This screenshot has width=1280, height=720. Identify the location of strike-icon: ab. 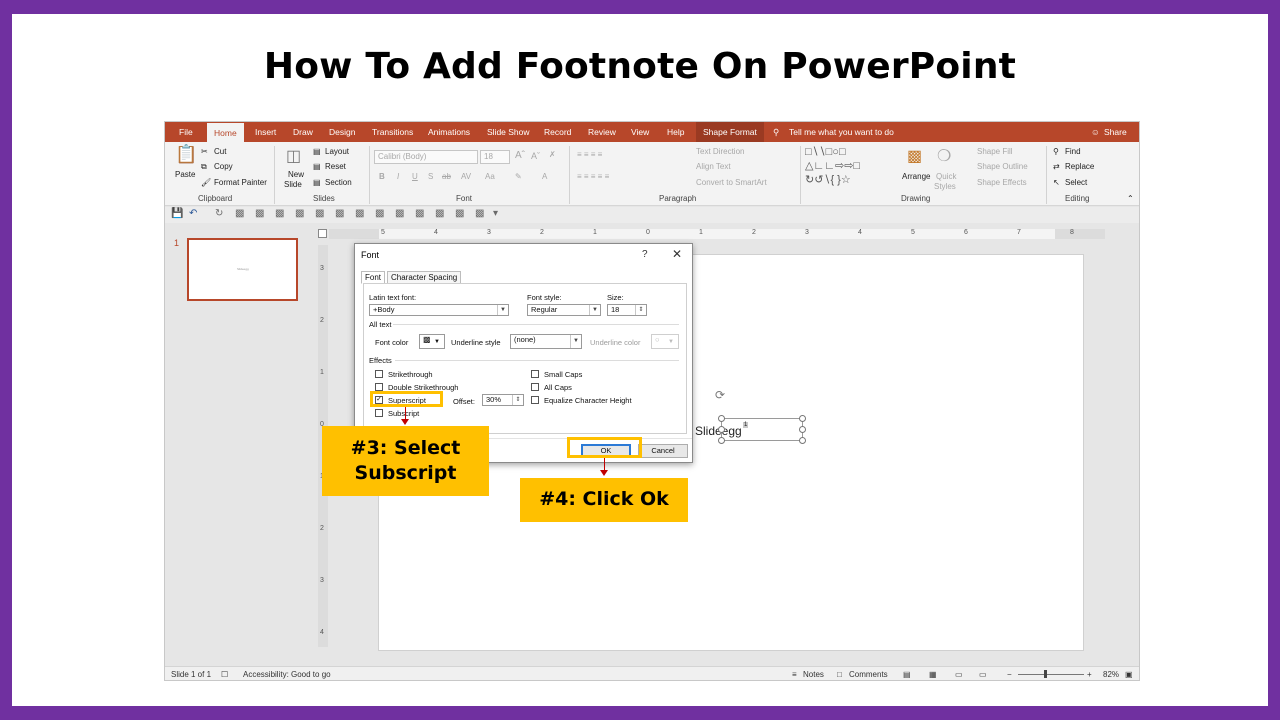
(446, 176).